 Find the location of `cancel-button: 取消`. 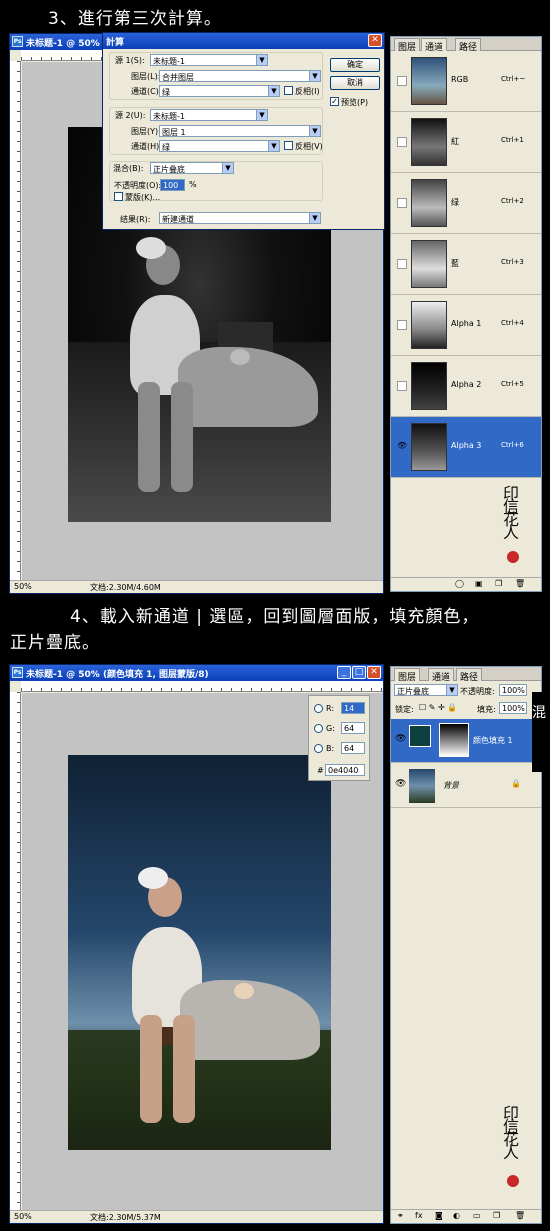

cancel-button: 取消 is located at coordinates (355, 83).